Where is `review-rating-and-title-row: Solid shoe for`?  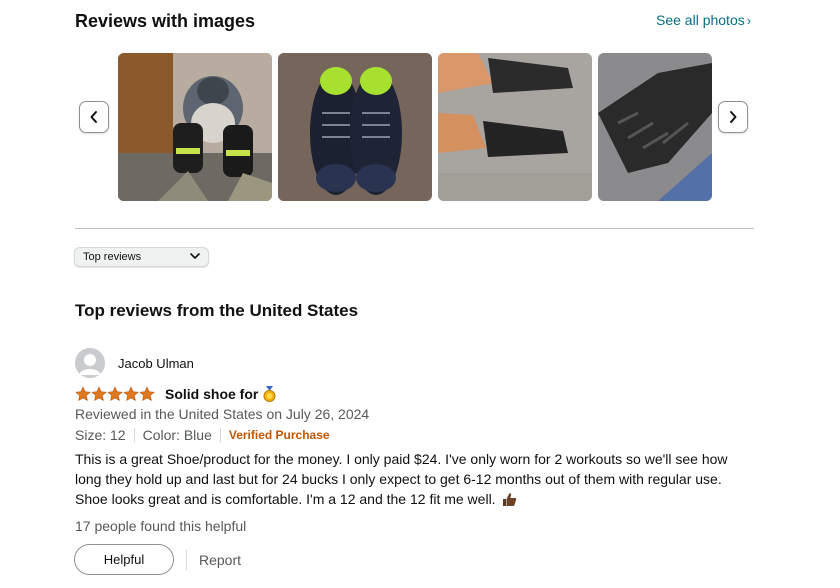 review-rating-and-title-row: Solid shoe for is located at coordinates (175, 393).